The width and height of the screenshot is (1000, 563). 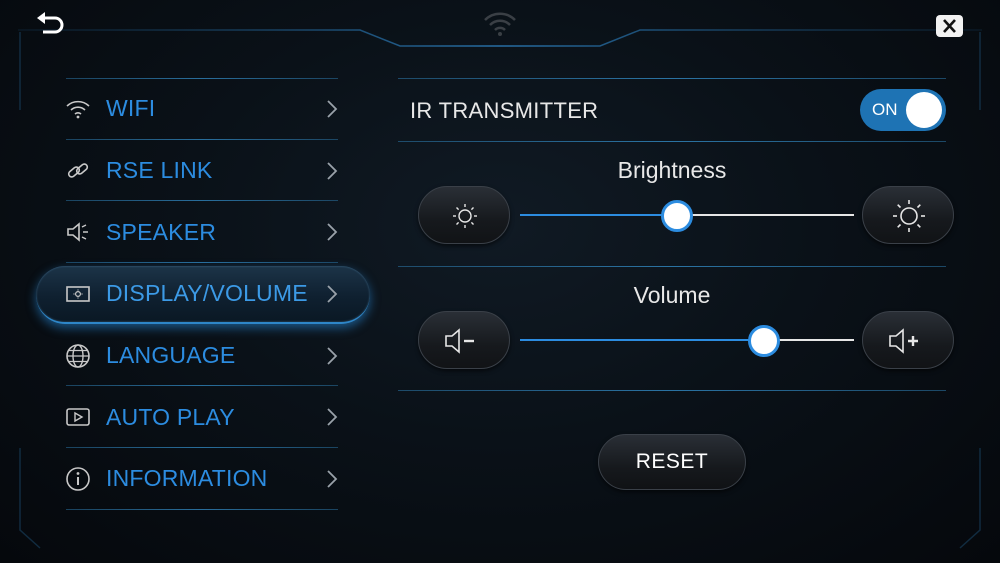 I want to click on toggle-state-text: ON, so click(x=885, y=109).